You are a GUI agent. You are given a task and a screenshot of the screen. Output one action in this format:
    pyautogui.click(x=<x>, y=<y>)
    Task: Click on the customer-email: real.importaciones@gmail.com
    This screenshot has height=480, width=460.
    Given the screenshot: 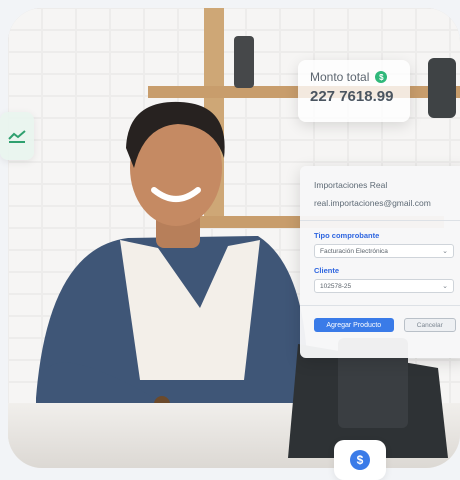 What is the action you would take?
    pyautogui.click(x=372, y=203)
    